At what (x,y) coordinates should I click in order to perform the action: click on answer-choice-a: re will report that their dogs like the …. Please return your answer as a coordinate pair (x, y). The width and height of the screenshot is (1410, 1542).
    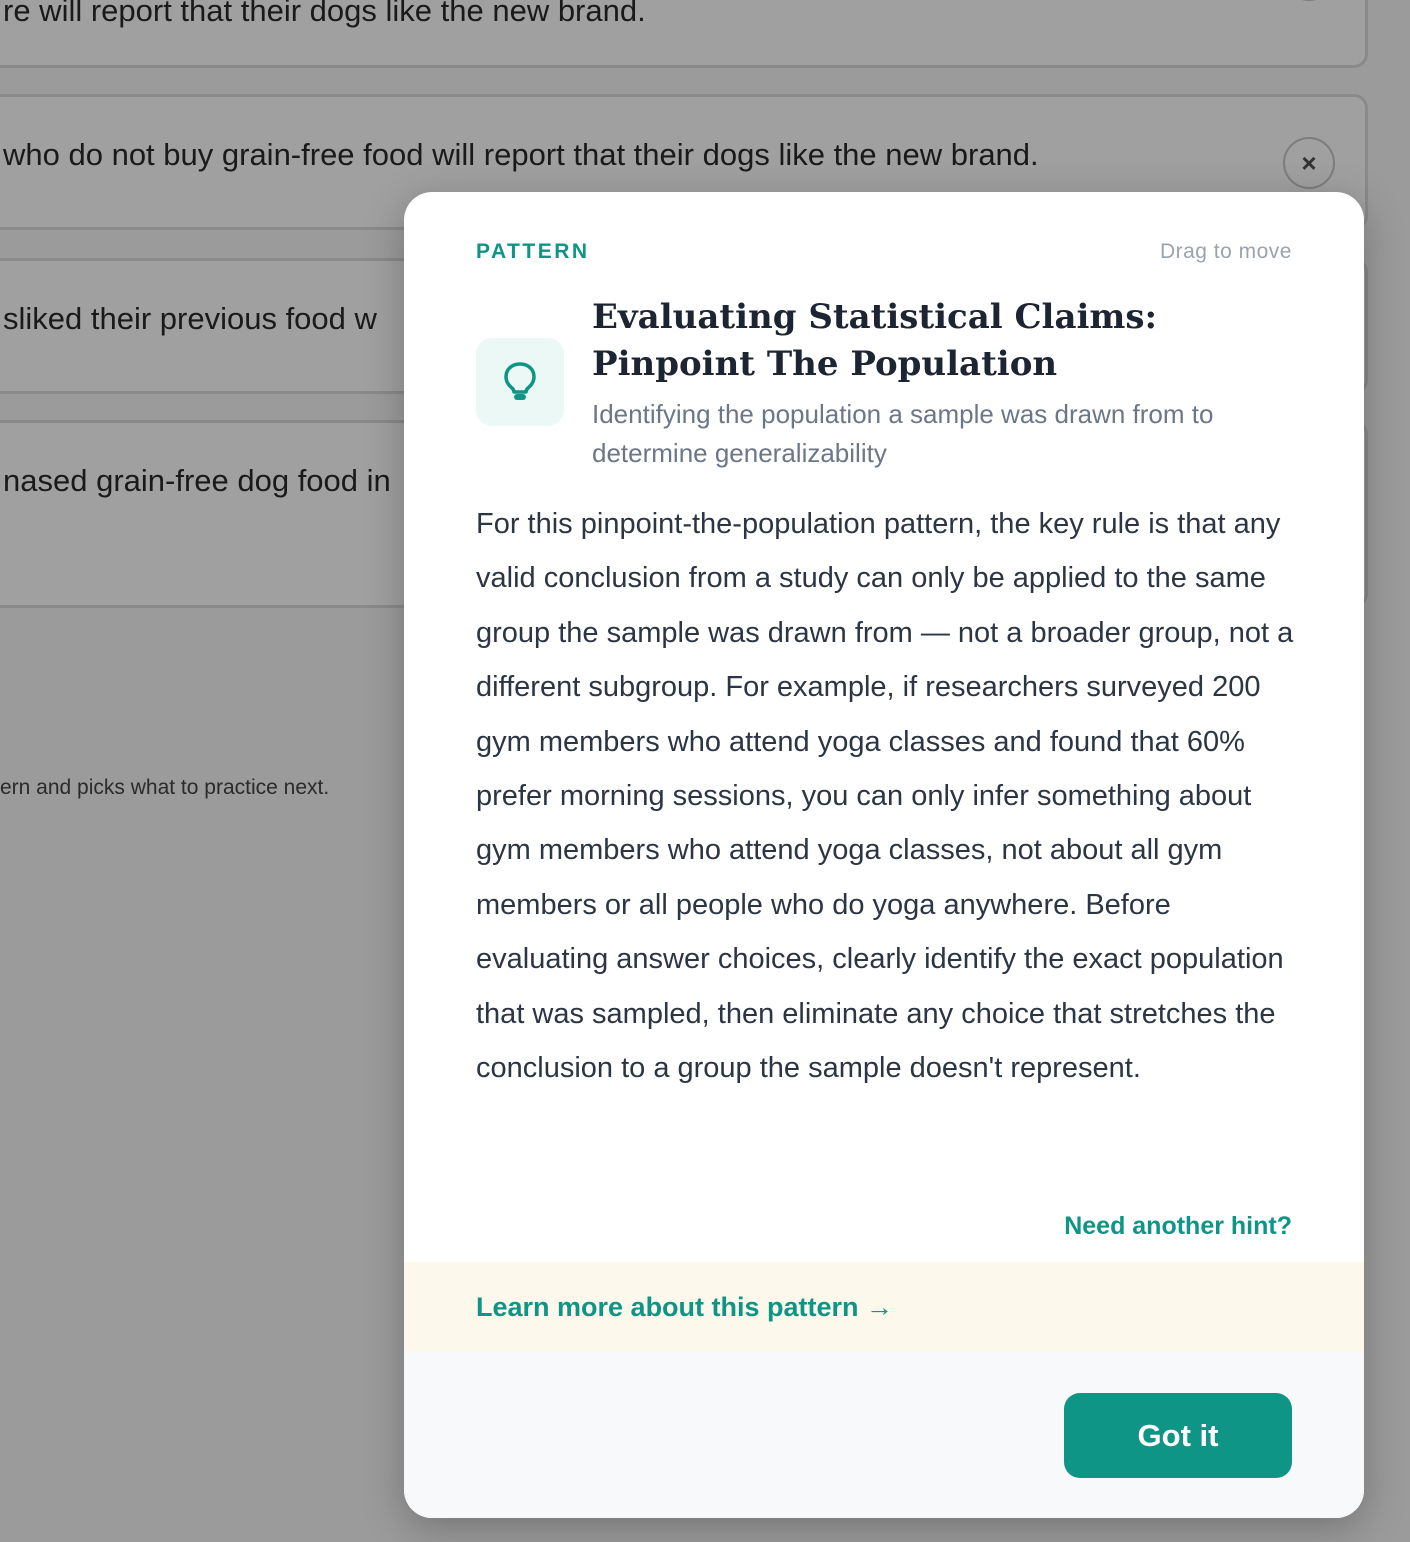
    Looking at the image, I should click on (684, 34).